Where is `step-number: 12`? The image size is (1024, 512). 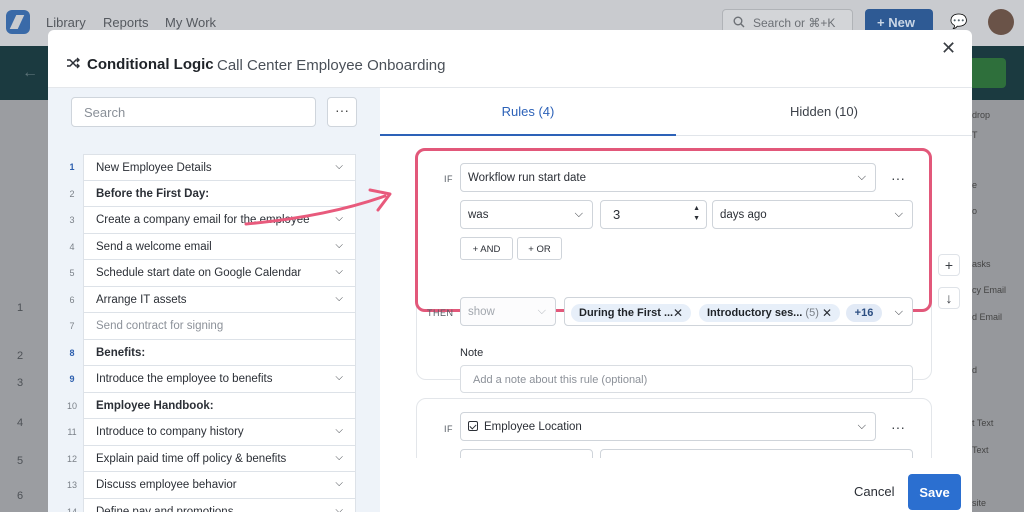
step-number: 12 is located at coordinates (71, 458).